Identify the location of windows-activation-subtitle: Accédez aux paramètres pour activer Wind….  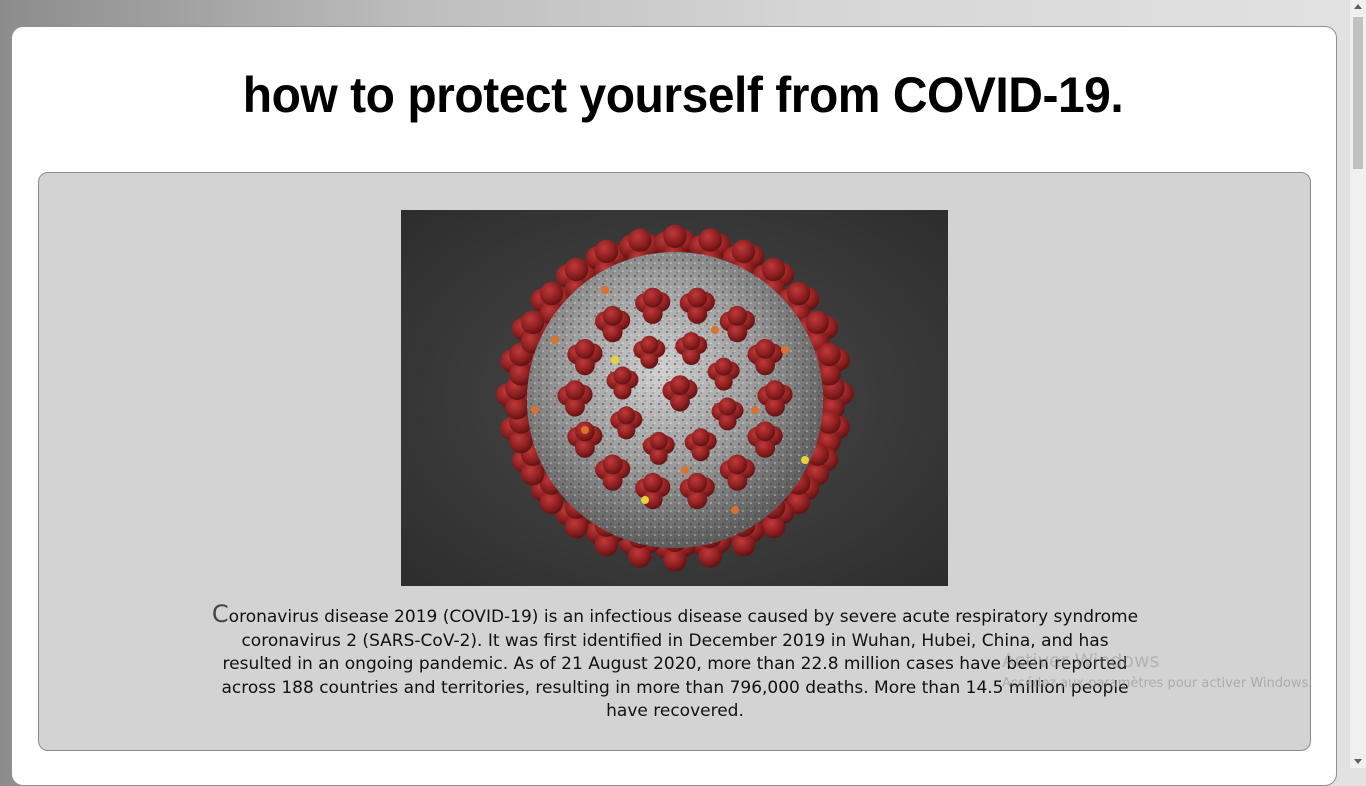
(1157, 683).